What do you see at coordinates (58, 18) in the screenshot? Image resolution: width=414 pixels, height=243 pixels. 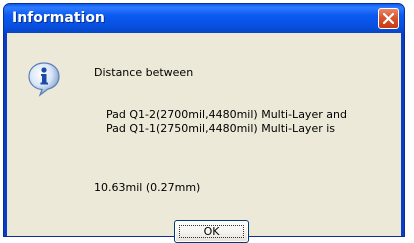 I see `dialog-title: Information` at bounding box center [58, 18].